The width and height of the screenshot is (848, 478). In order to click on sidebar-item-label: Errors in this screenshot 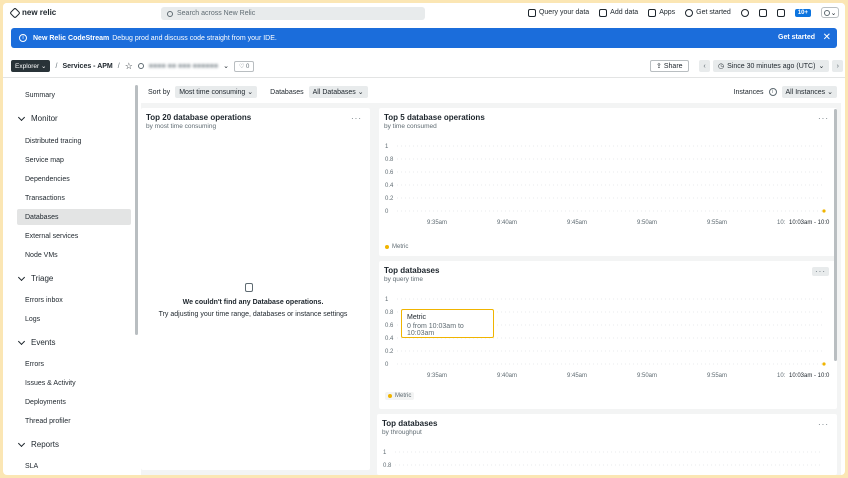, I will do `click(35, 364)`.